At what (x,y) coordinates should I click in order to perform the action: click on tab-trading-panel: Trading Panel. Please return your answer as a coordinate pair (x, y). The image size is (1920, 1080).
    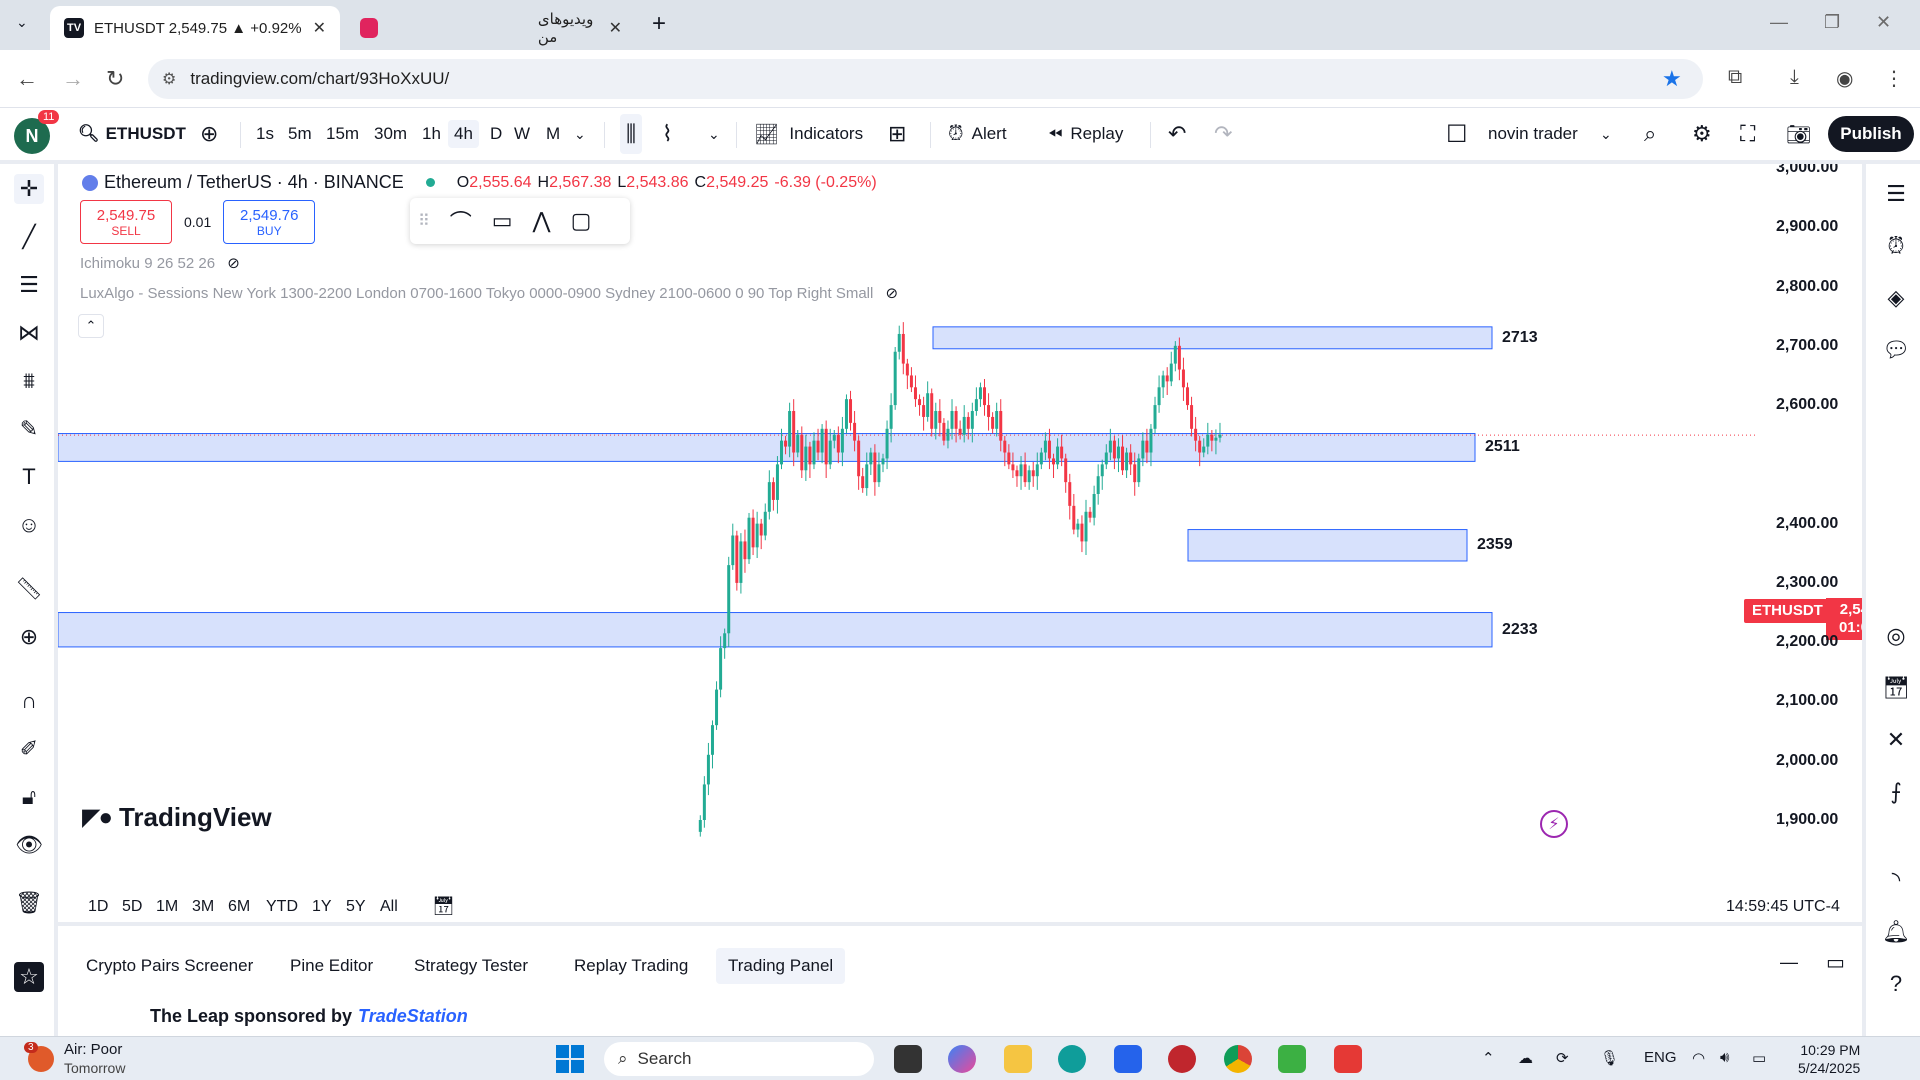
    Looking at the image, I should click on (781, 966).